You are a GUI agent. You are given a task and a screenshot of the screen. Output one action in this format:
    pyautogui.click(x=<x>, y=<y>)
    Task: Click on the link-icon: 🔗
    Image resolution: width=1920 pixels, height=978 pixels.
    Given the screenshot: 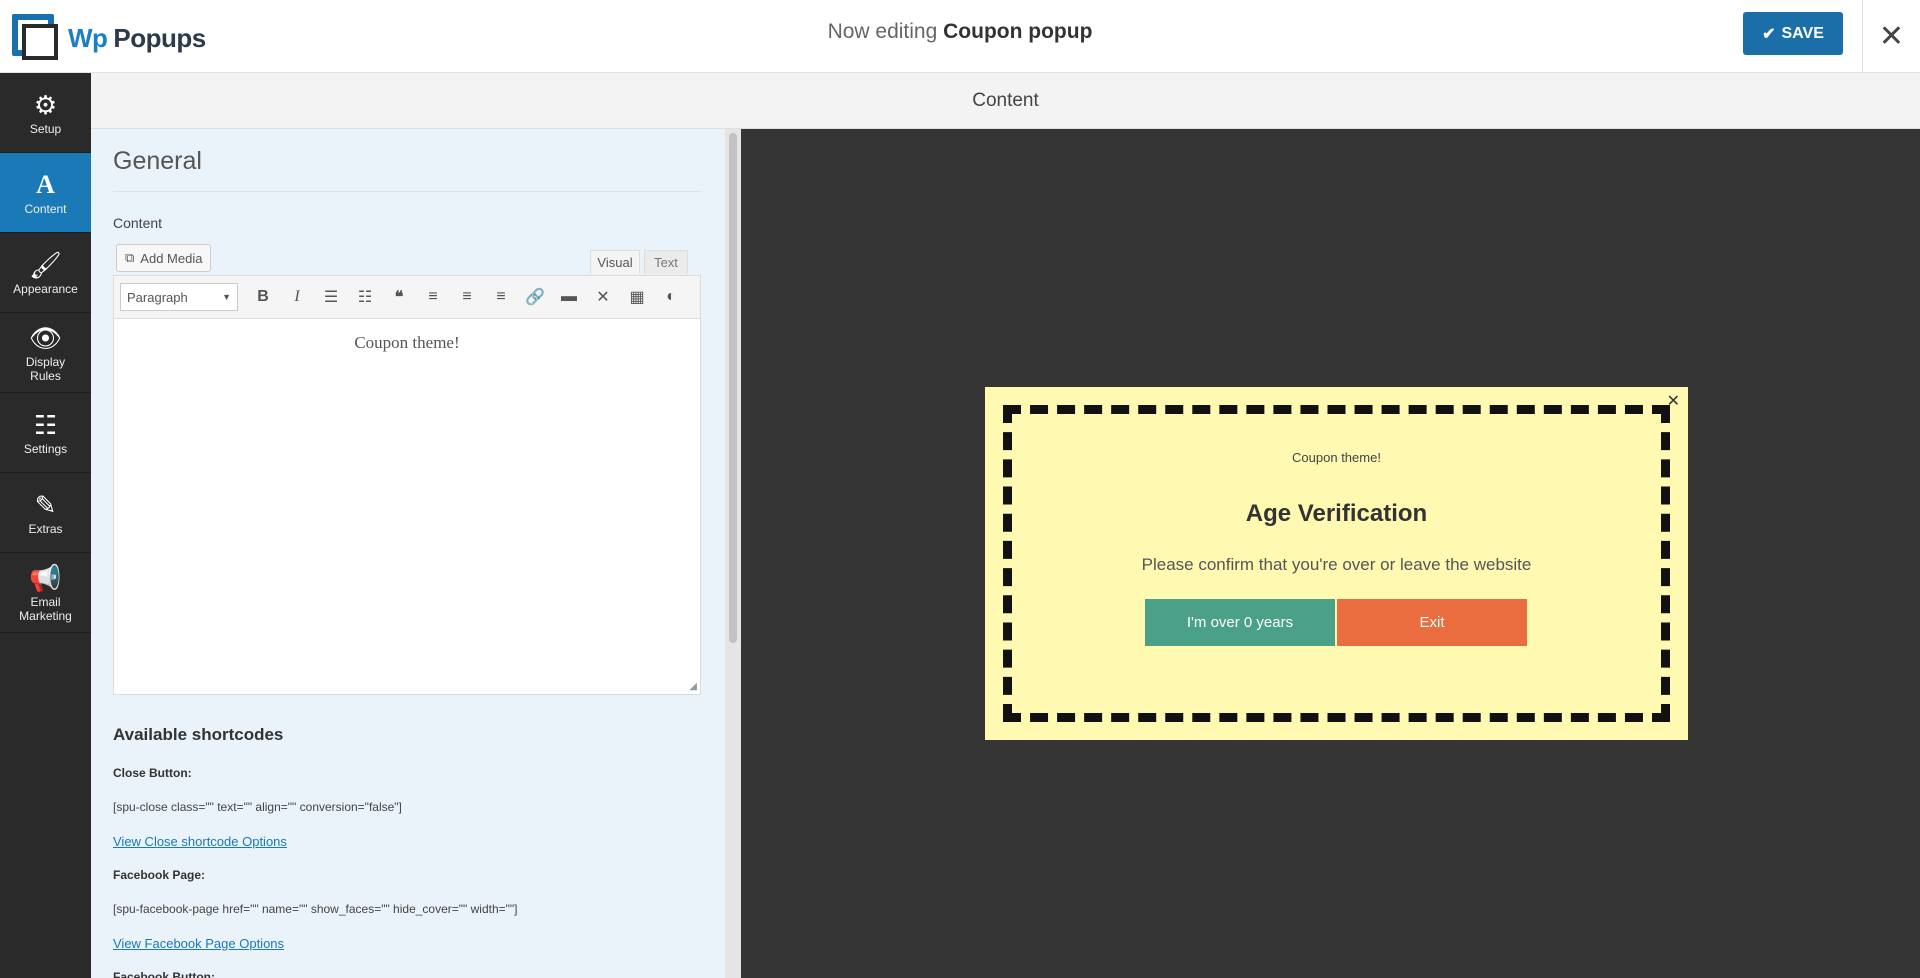 What is the action you would take?
    pyautogui.click(x=535, y=297)
    